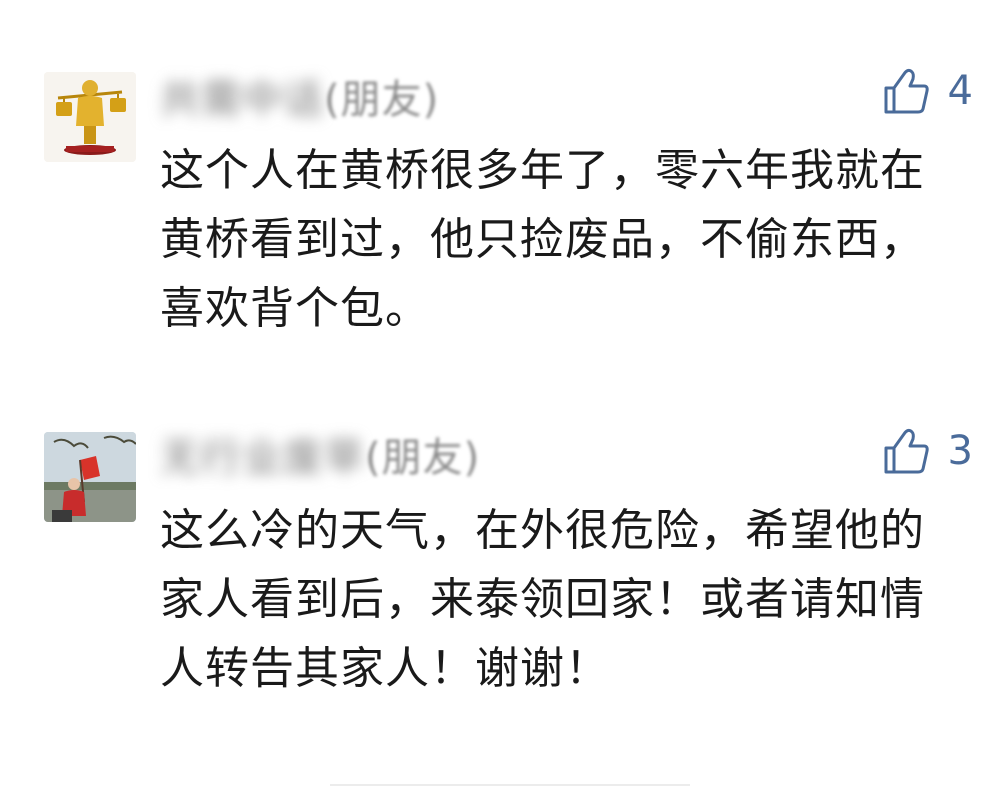 The image size is (1003, 790). I want to click on like-count: 3, so click(960, 451).